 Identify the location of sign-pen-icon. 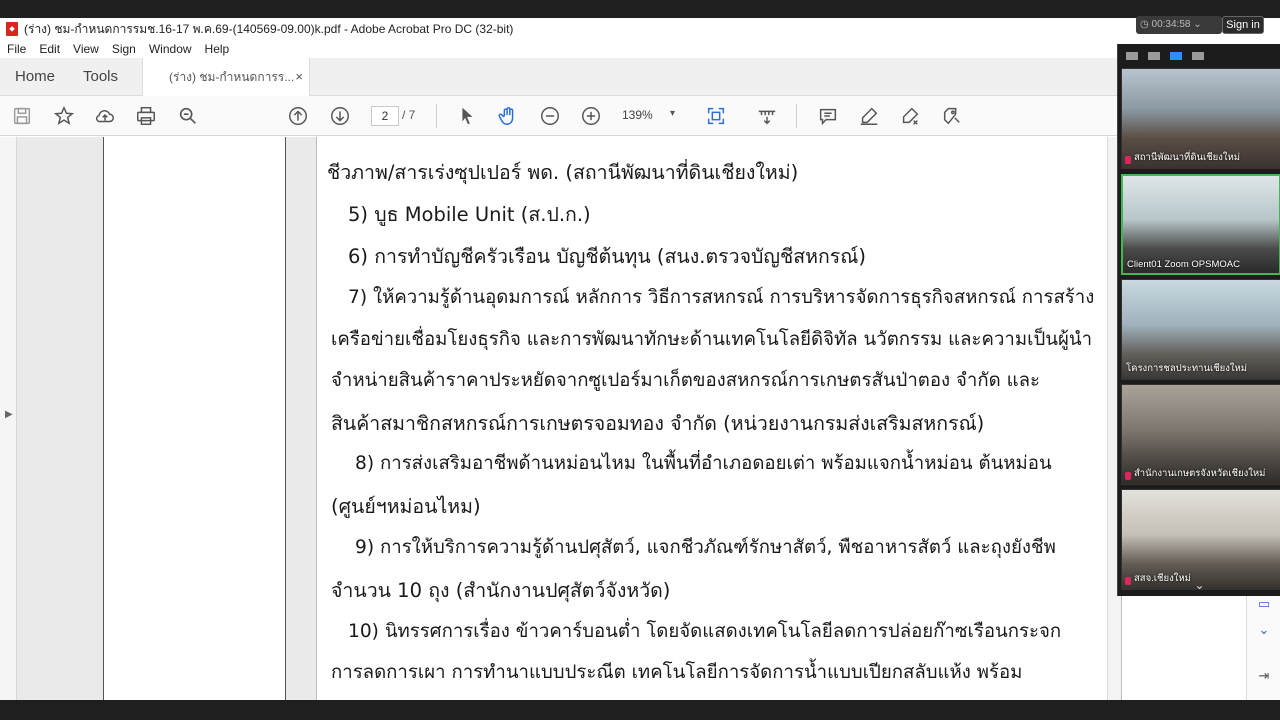
(910, 116).